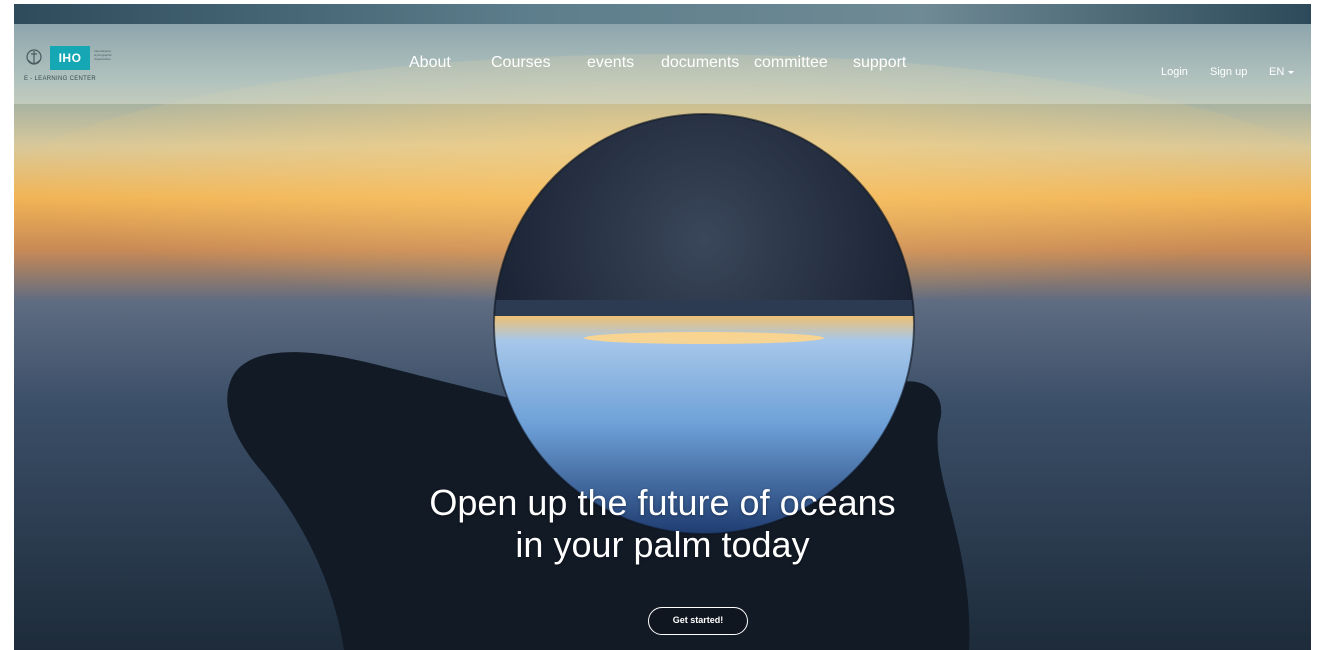 Image resolution: width=1325 pixels, height=650 pixels. I want to click on logo-subtitle: E - LEARNING CENTER, so click(60, 79).